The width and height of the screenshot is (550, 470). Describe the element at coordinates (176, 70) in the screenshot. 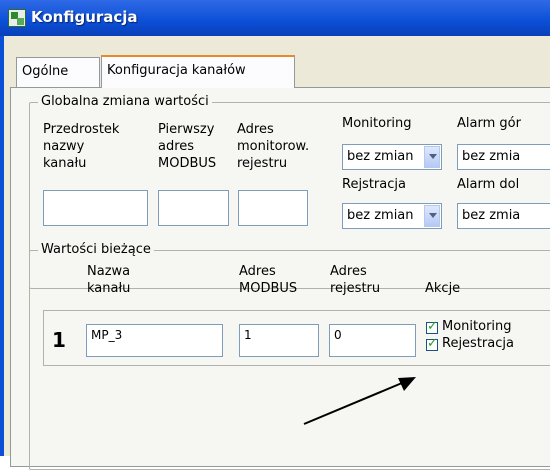

I see `tab-channel-config-label: Konfiguracja kanałów` at that location.